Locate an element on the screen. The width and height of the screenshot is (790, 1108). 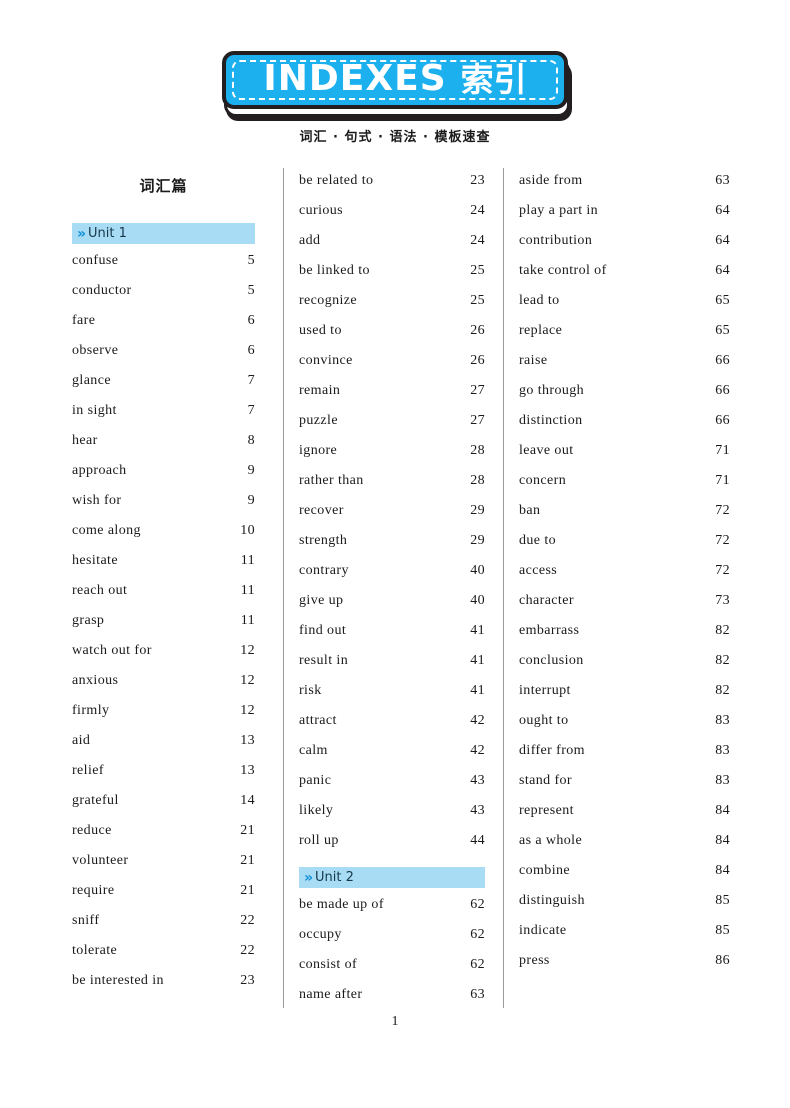
index-entry: be linked to 25 is located at coordinates (392, 278).